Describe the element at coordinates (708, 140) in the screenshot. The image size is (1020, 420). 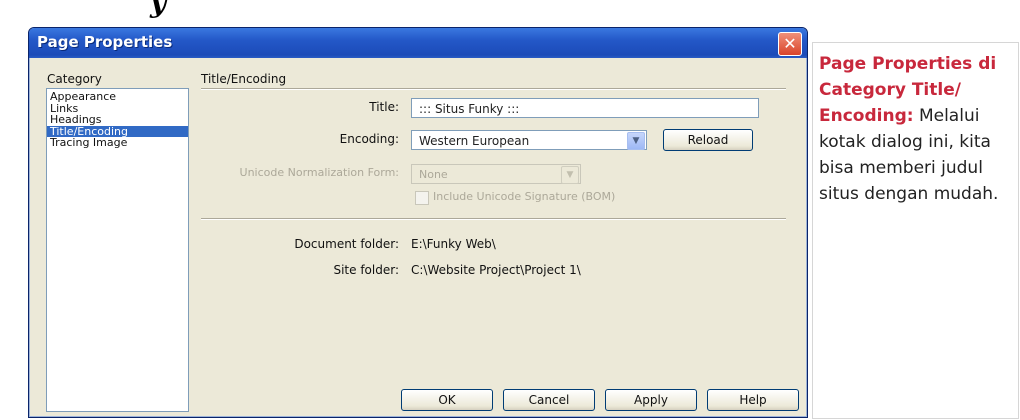
I see `reload-button: Reload` at that location.